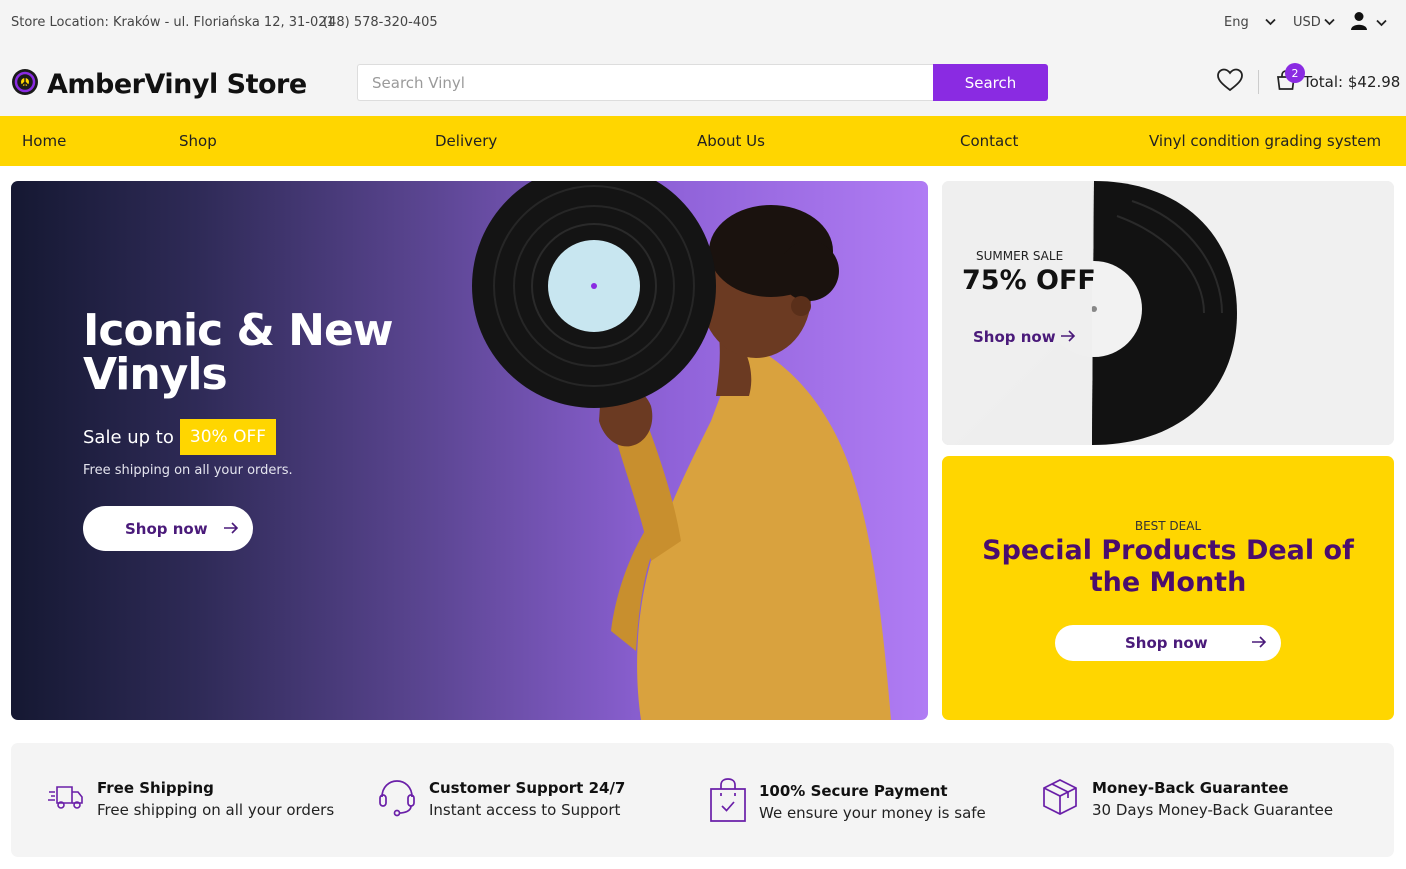 The height and width of the screenshot is (869, 1406). Describe the element at coordinates (44, 141) in the screenshot. I see `nav-home: Home` at that location.